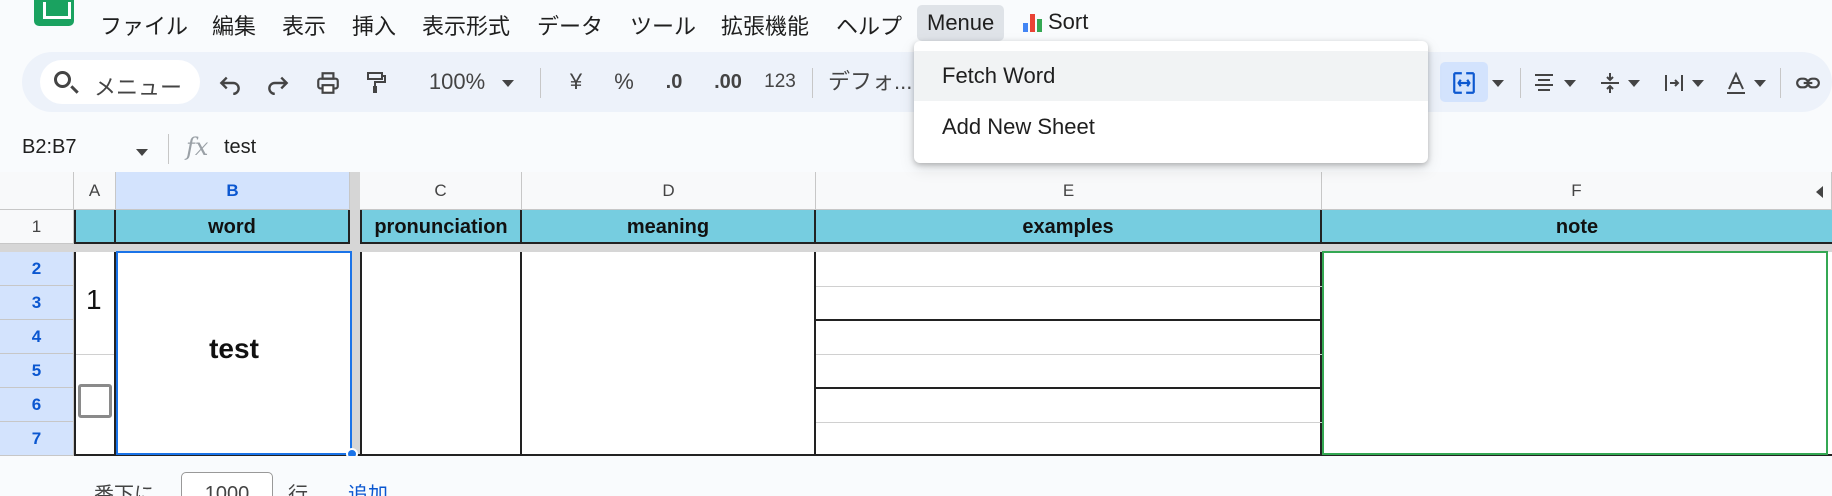  Describe the element at coordinates (1577, 227) in the screenshot. I see `header-cell-note: note` at that location.